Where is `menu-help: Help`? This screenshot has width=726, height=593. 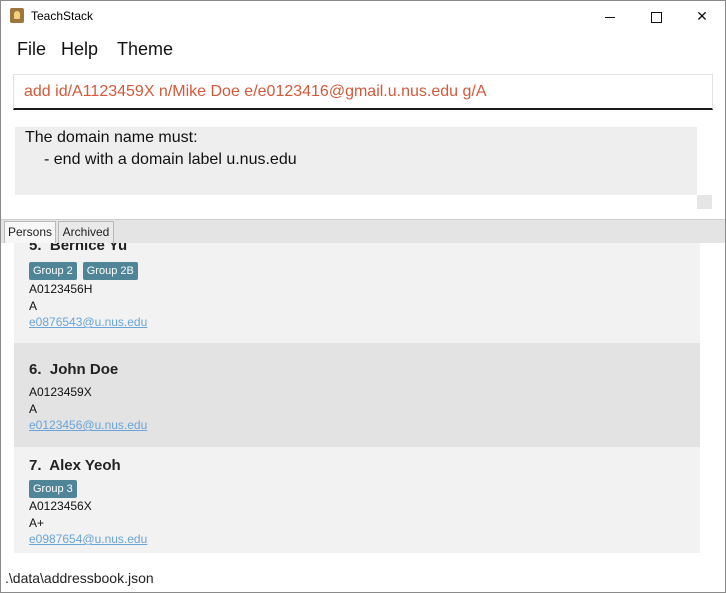
menu-help: Help is located at coordinates (79, 49).